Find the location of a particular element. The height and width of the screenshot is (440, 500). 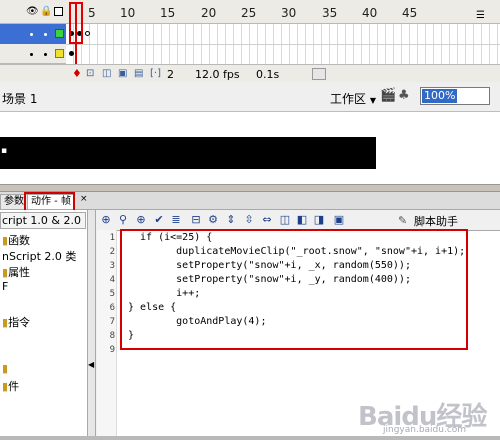

show-toolbox-icon: ▣ is located at coordinates (339, 220).